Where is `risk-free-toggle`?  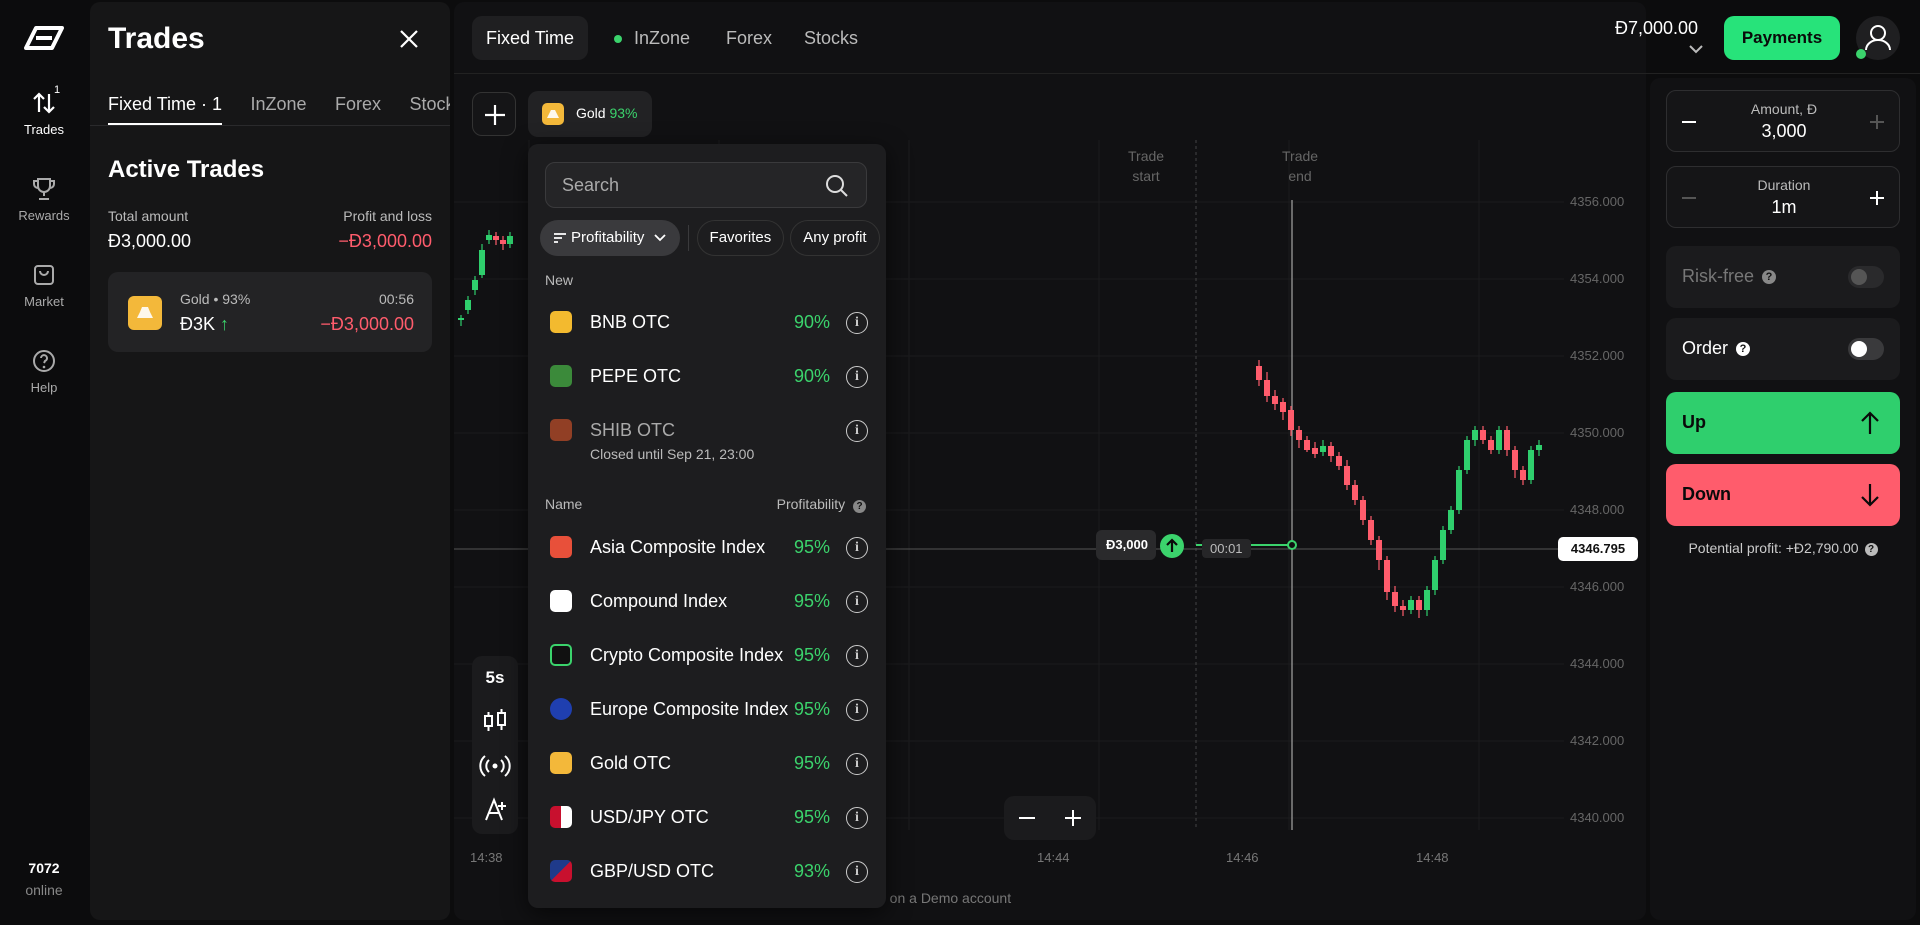 risk-free-toggle is located at coordinates (1866, 277).